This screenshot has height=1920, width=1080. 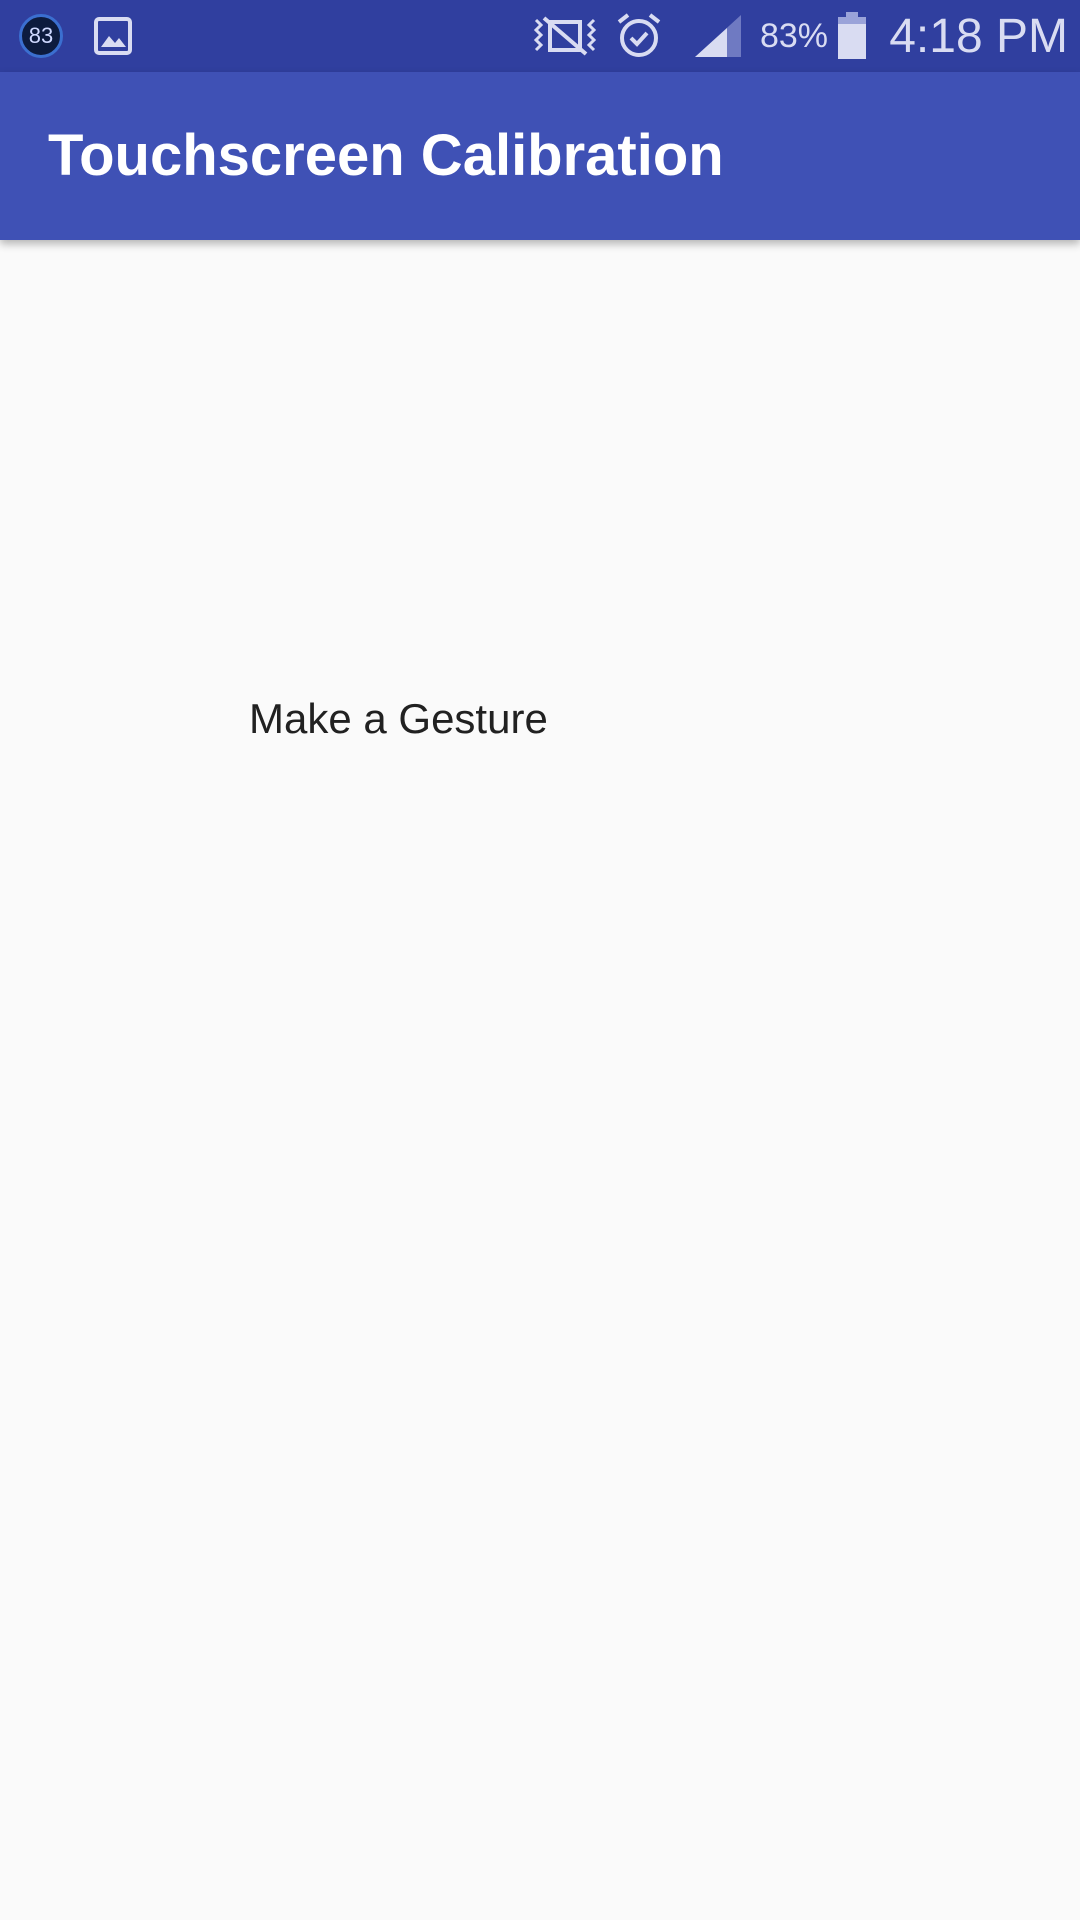 I want to click on app-bar: Touchscreen Calibration, so click(x=540, y=156).